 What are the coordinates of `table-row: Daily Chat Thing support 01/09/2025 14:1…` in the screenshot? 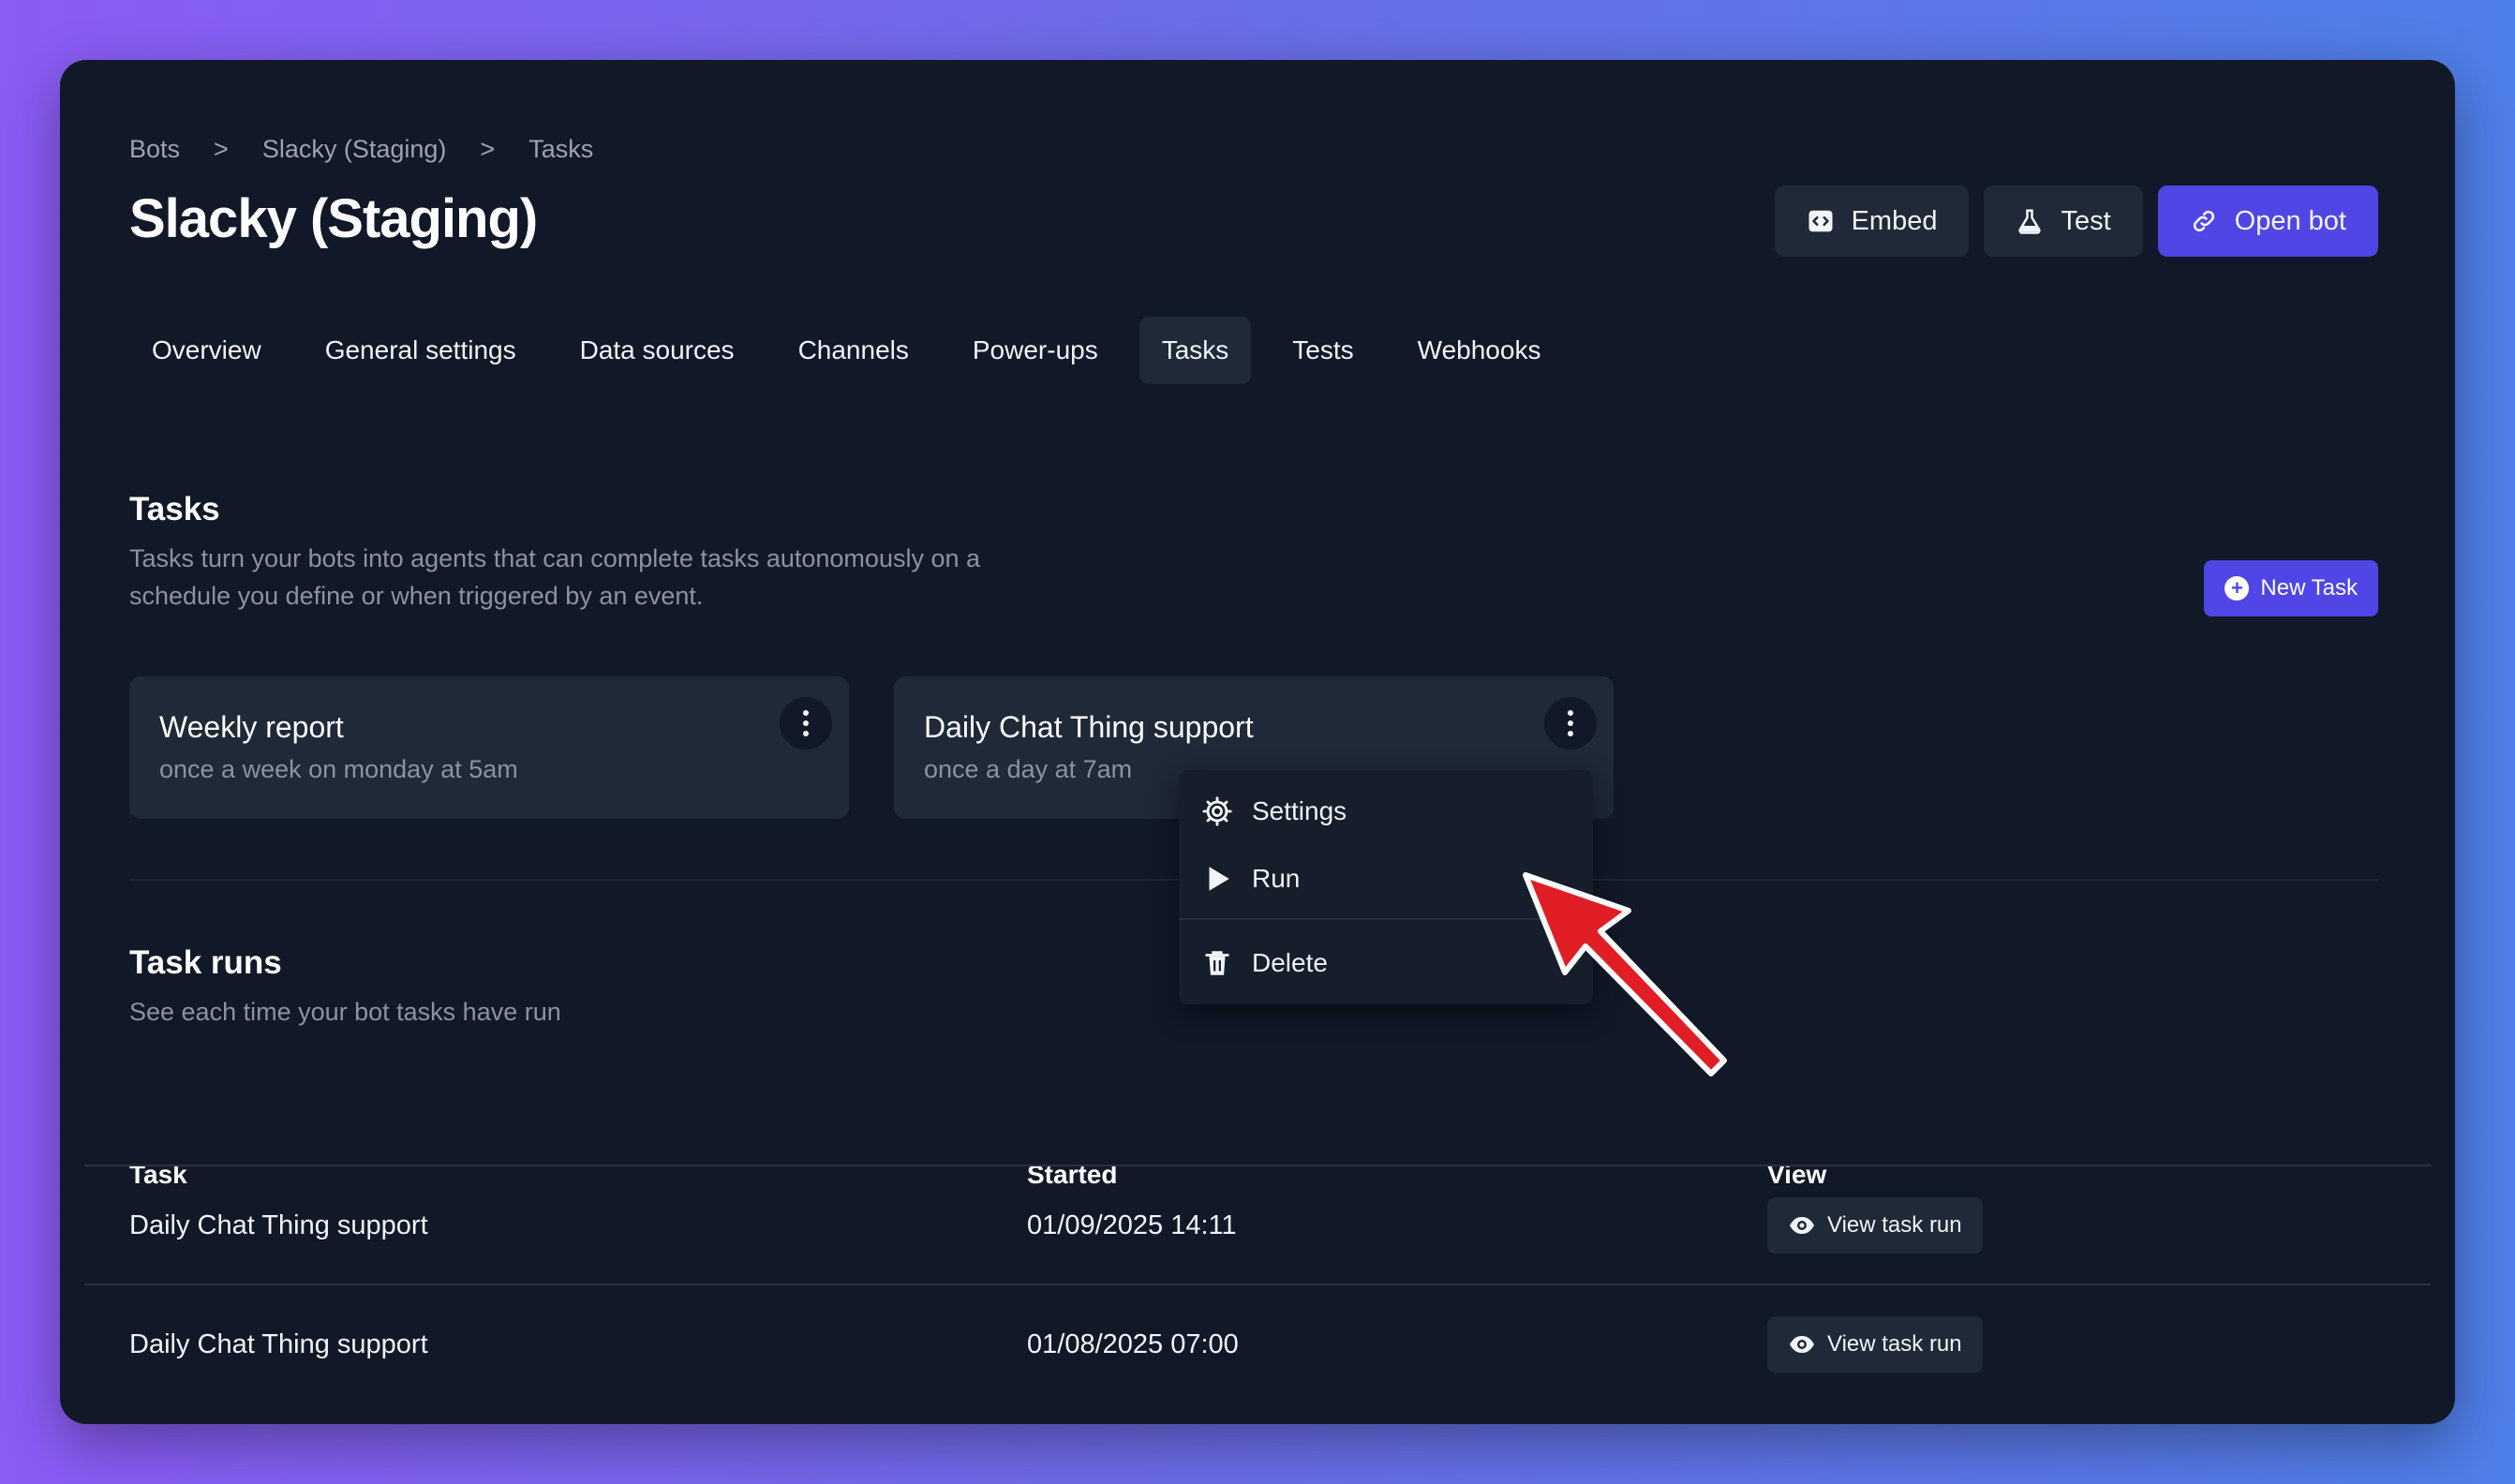 It's located at (1257, 1225).